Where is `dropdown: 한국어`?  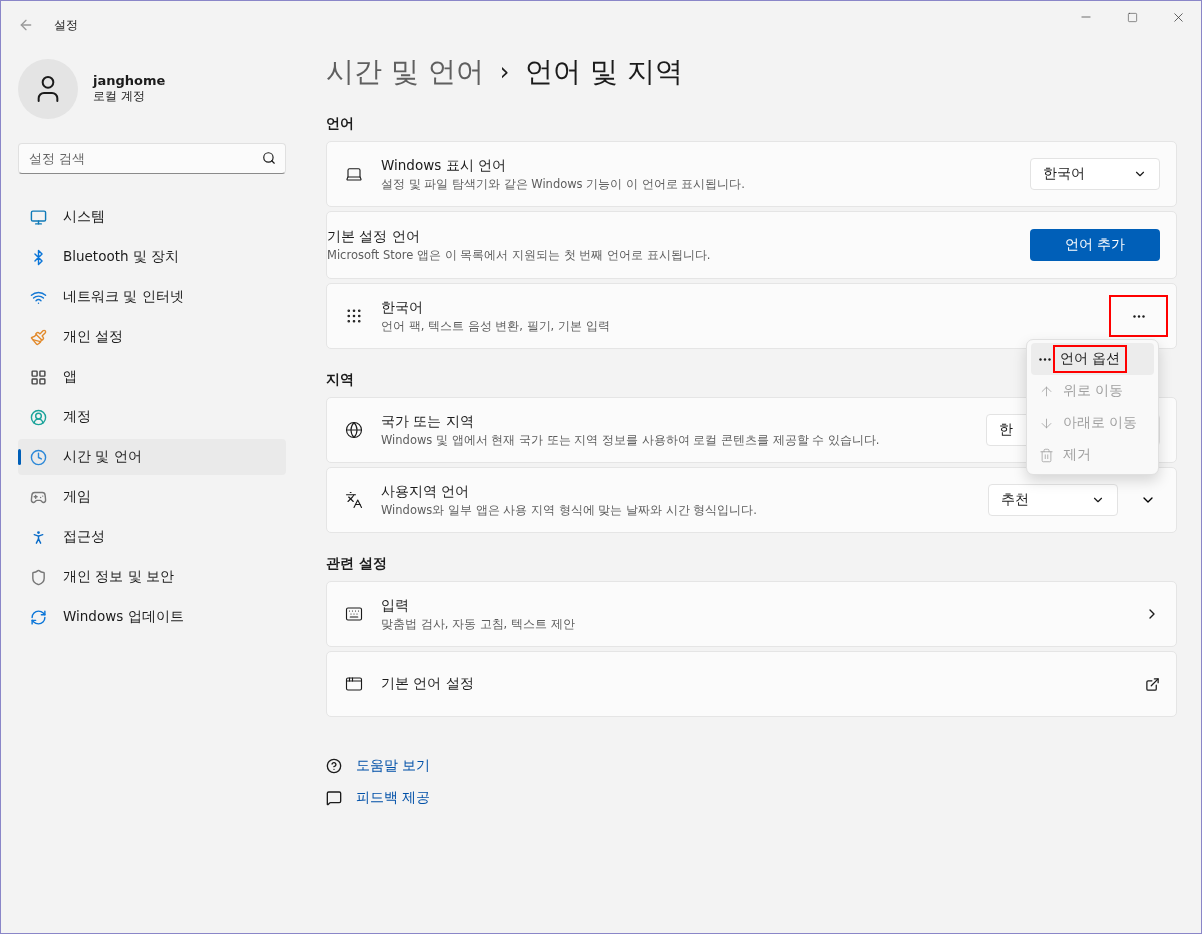
dropdown: 한국어 is located at coordinates (1095, 174).